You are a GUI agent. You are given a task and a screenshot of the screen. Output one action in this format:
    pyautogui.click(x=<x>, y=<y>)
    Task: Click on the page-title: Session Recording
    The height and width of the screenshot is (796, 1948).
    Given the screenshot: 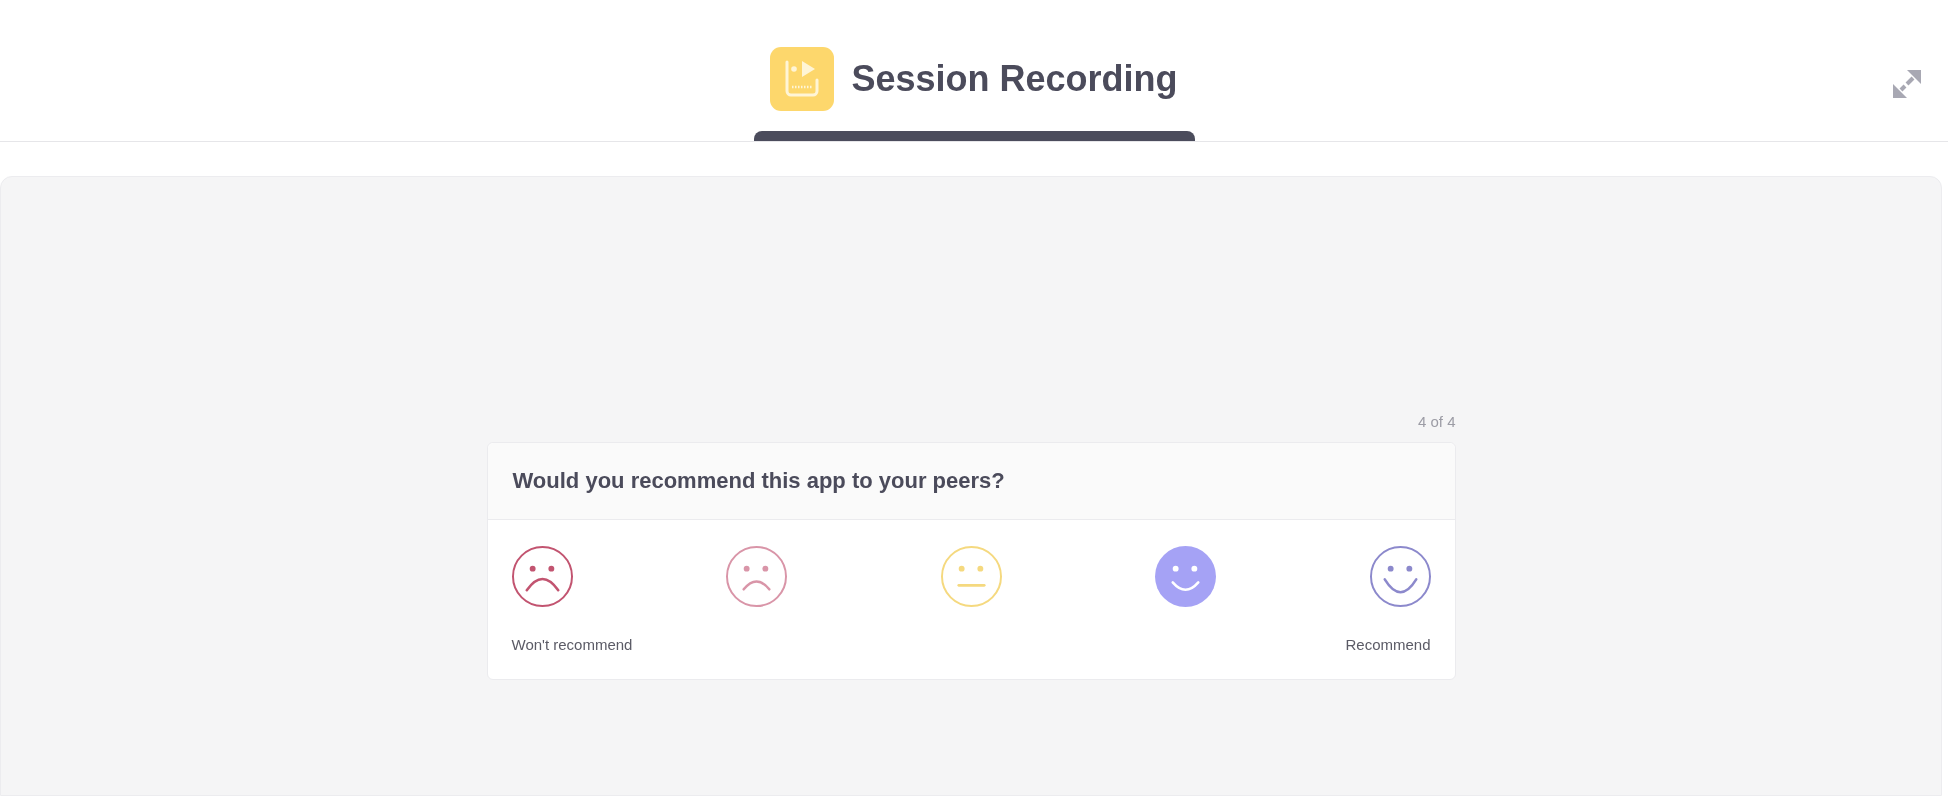 What is the action you would take?
    pyautogui.click(x=1014, y=79)
    